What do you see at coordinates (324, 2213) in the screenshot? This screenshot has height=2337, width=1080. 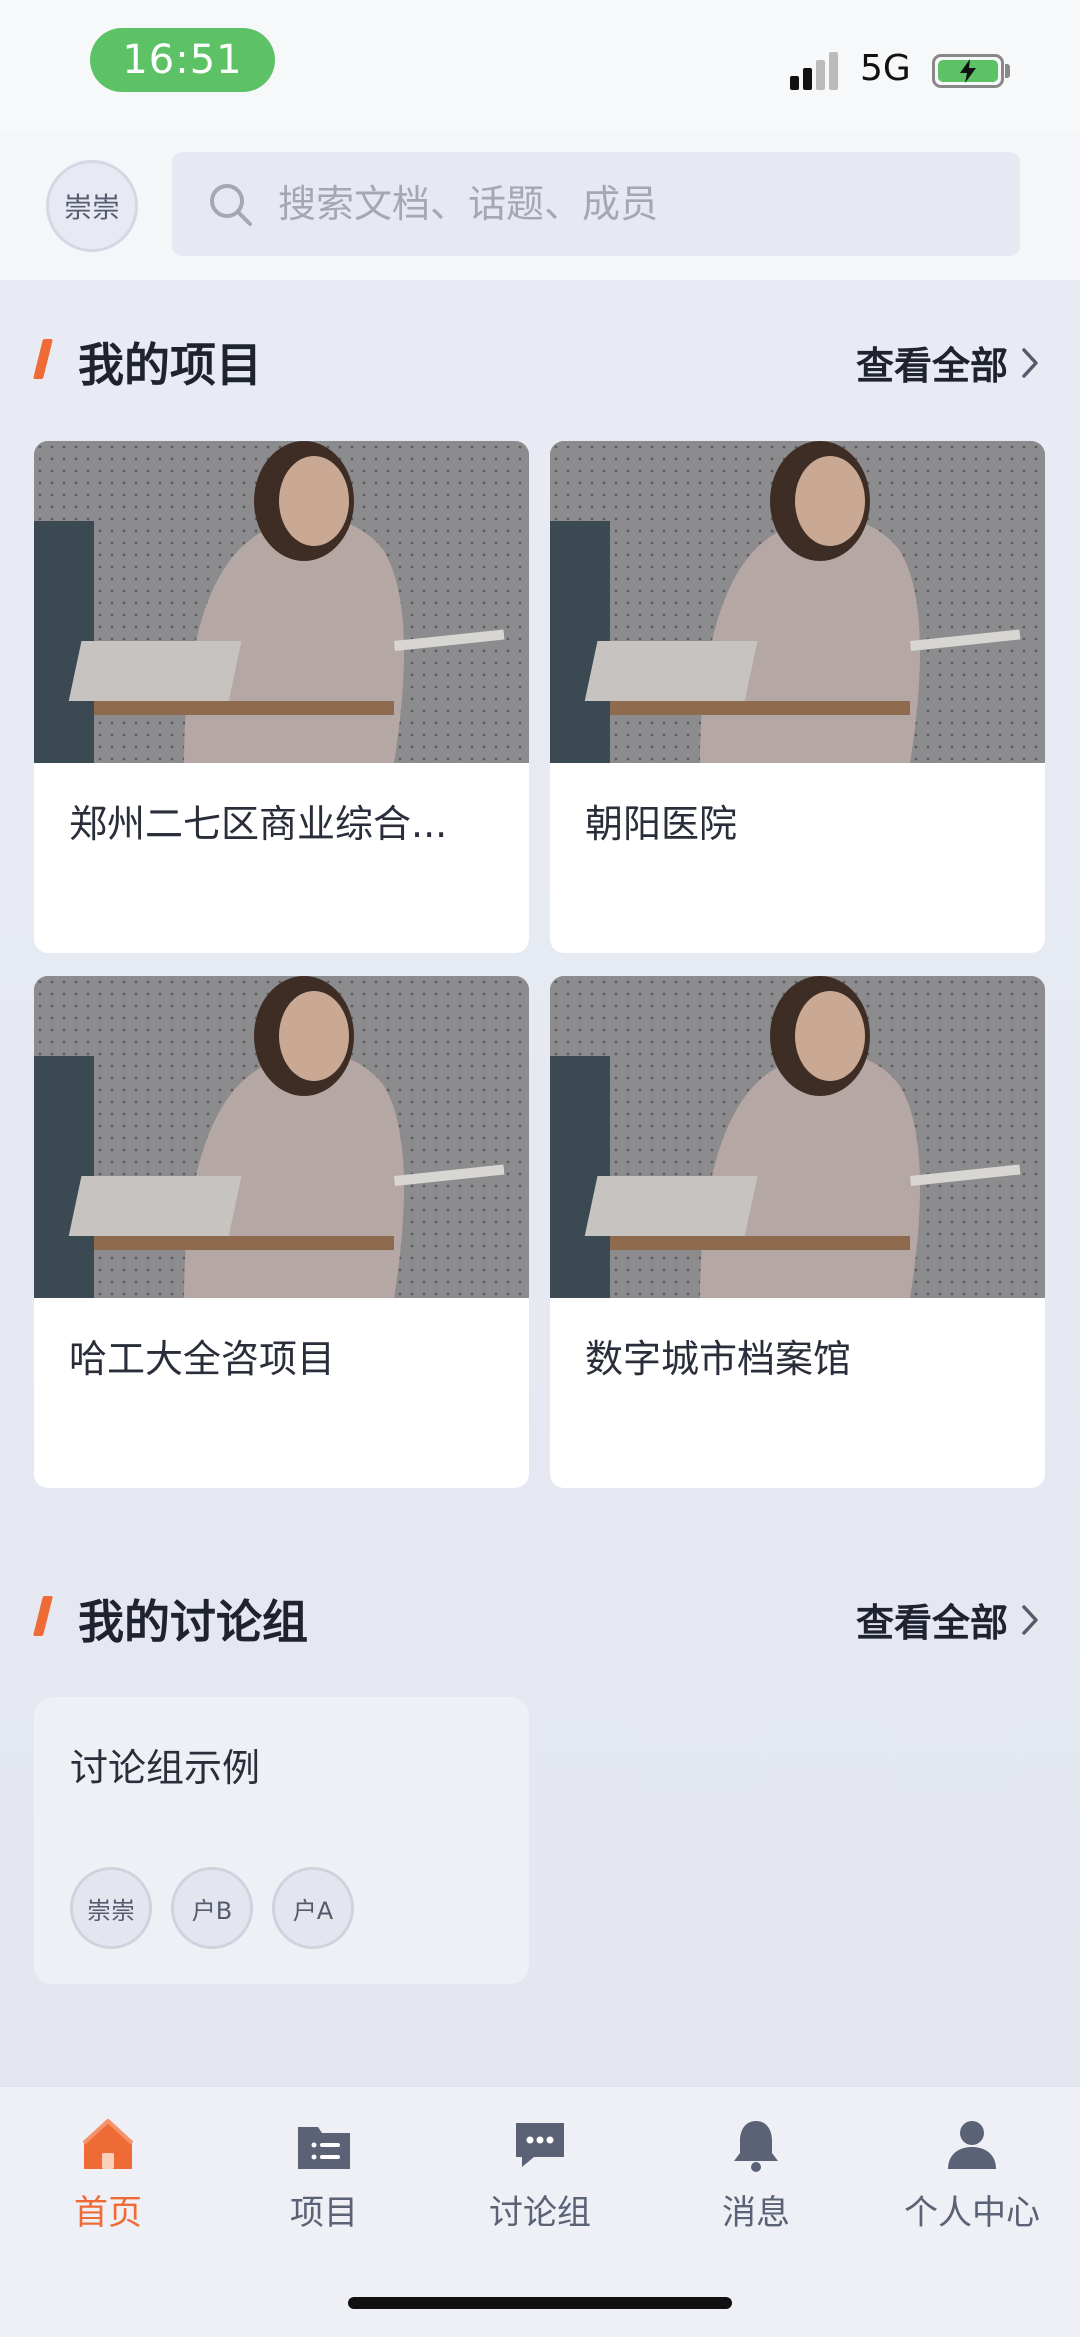 I see `tab-label: 项目` at bounding box center [324, 2213].